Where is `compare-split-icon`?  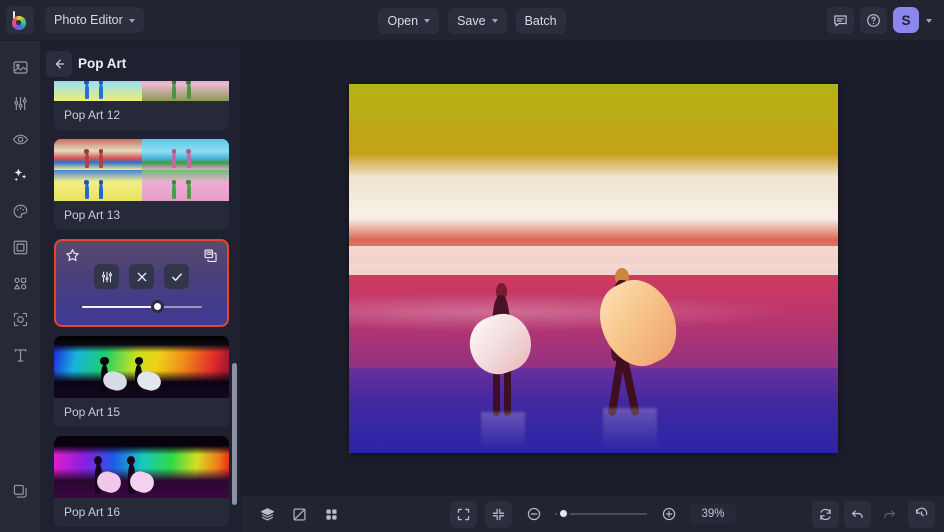 compare-split-icon is located at coordinates (299, 514).